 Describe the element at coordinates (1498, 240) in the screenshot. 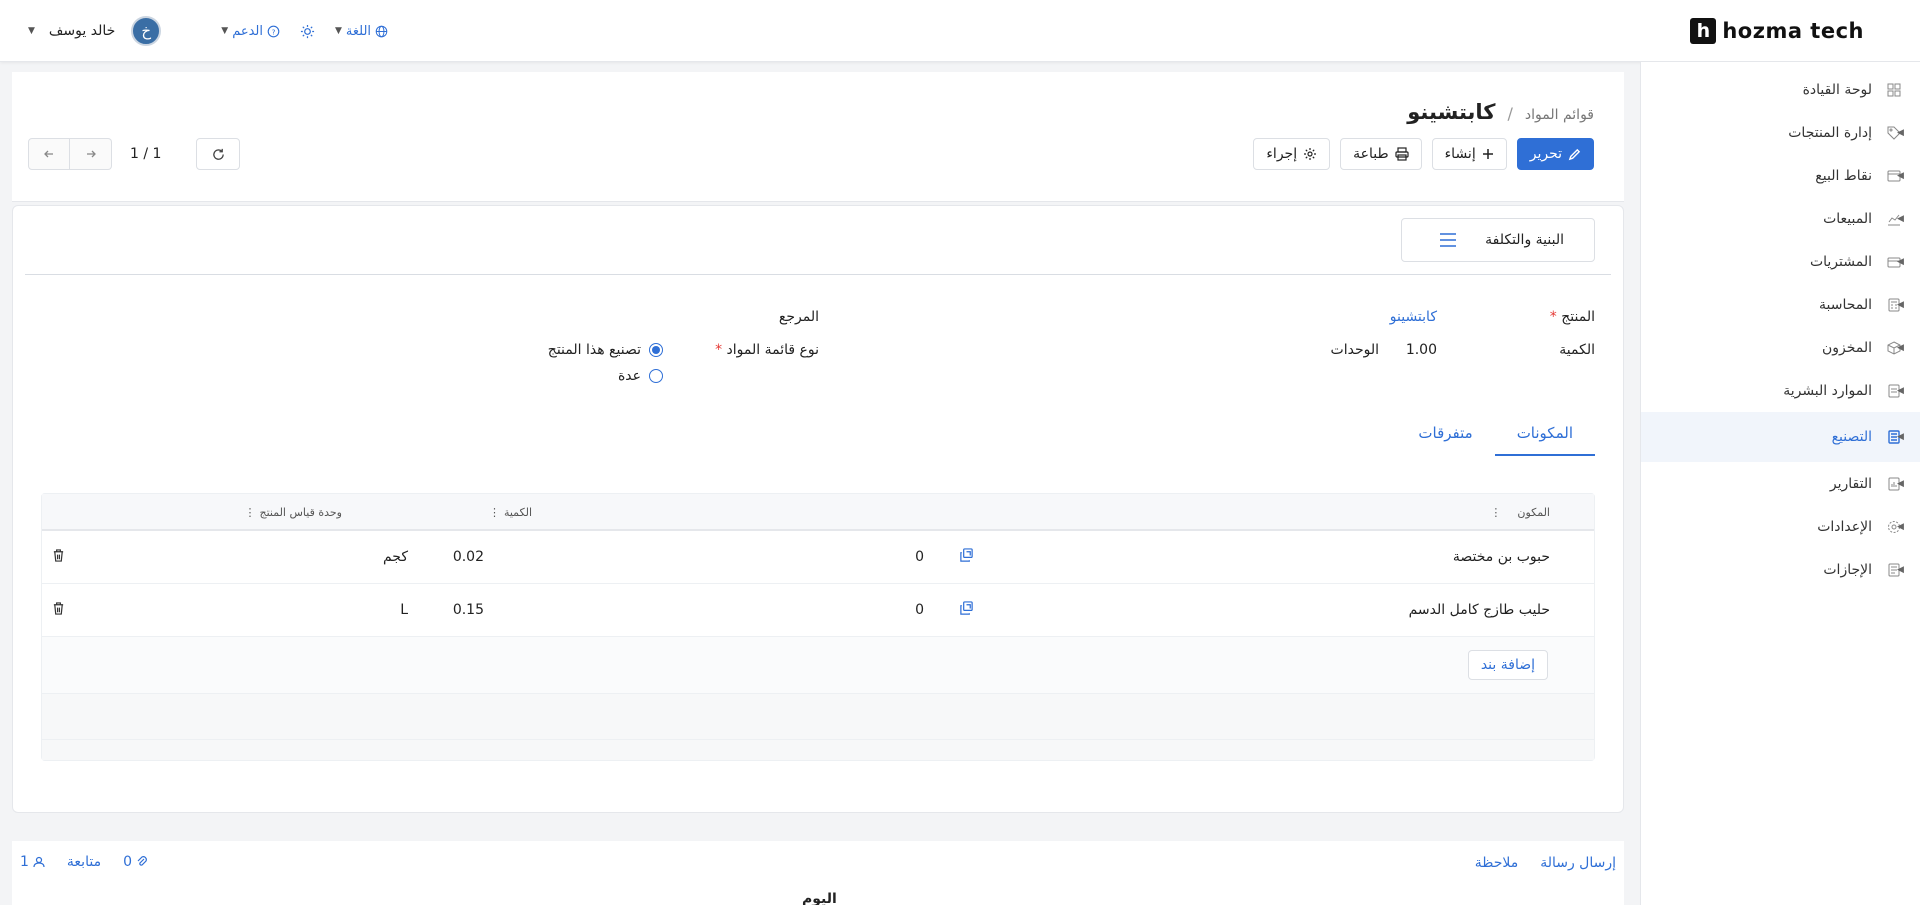

I see `structure-cost-tab: البنية والتكلفة` at that location.